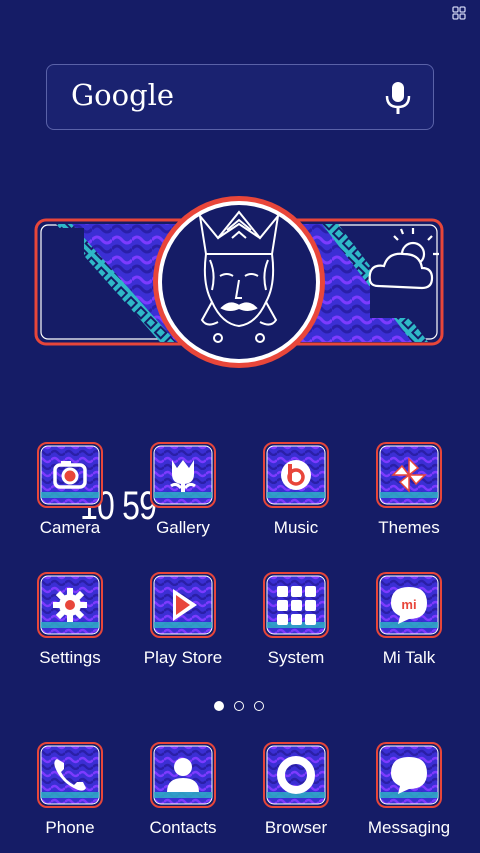 This screenshot has width=480, height=853. Describe the element at coordinates (70, 657) in the screenshot. I see `app-label: Settings` at that location.